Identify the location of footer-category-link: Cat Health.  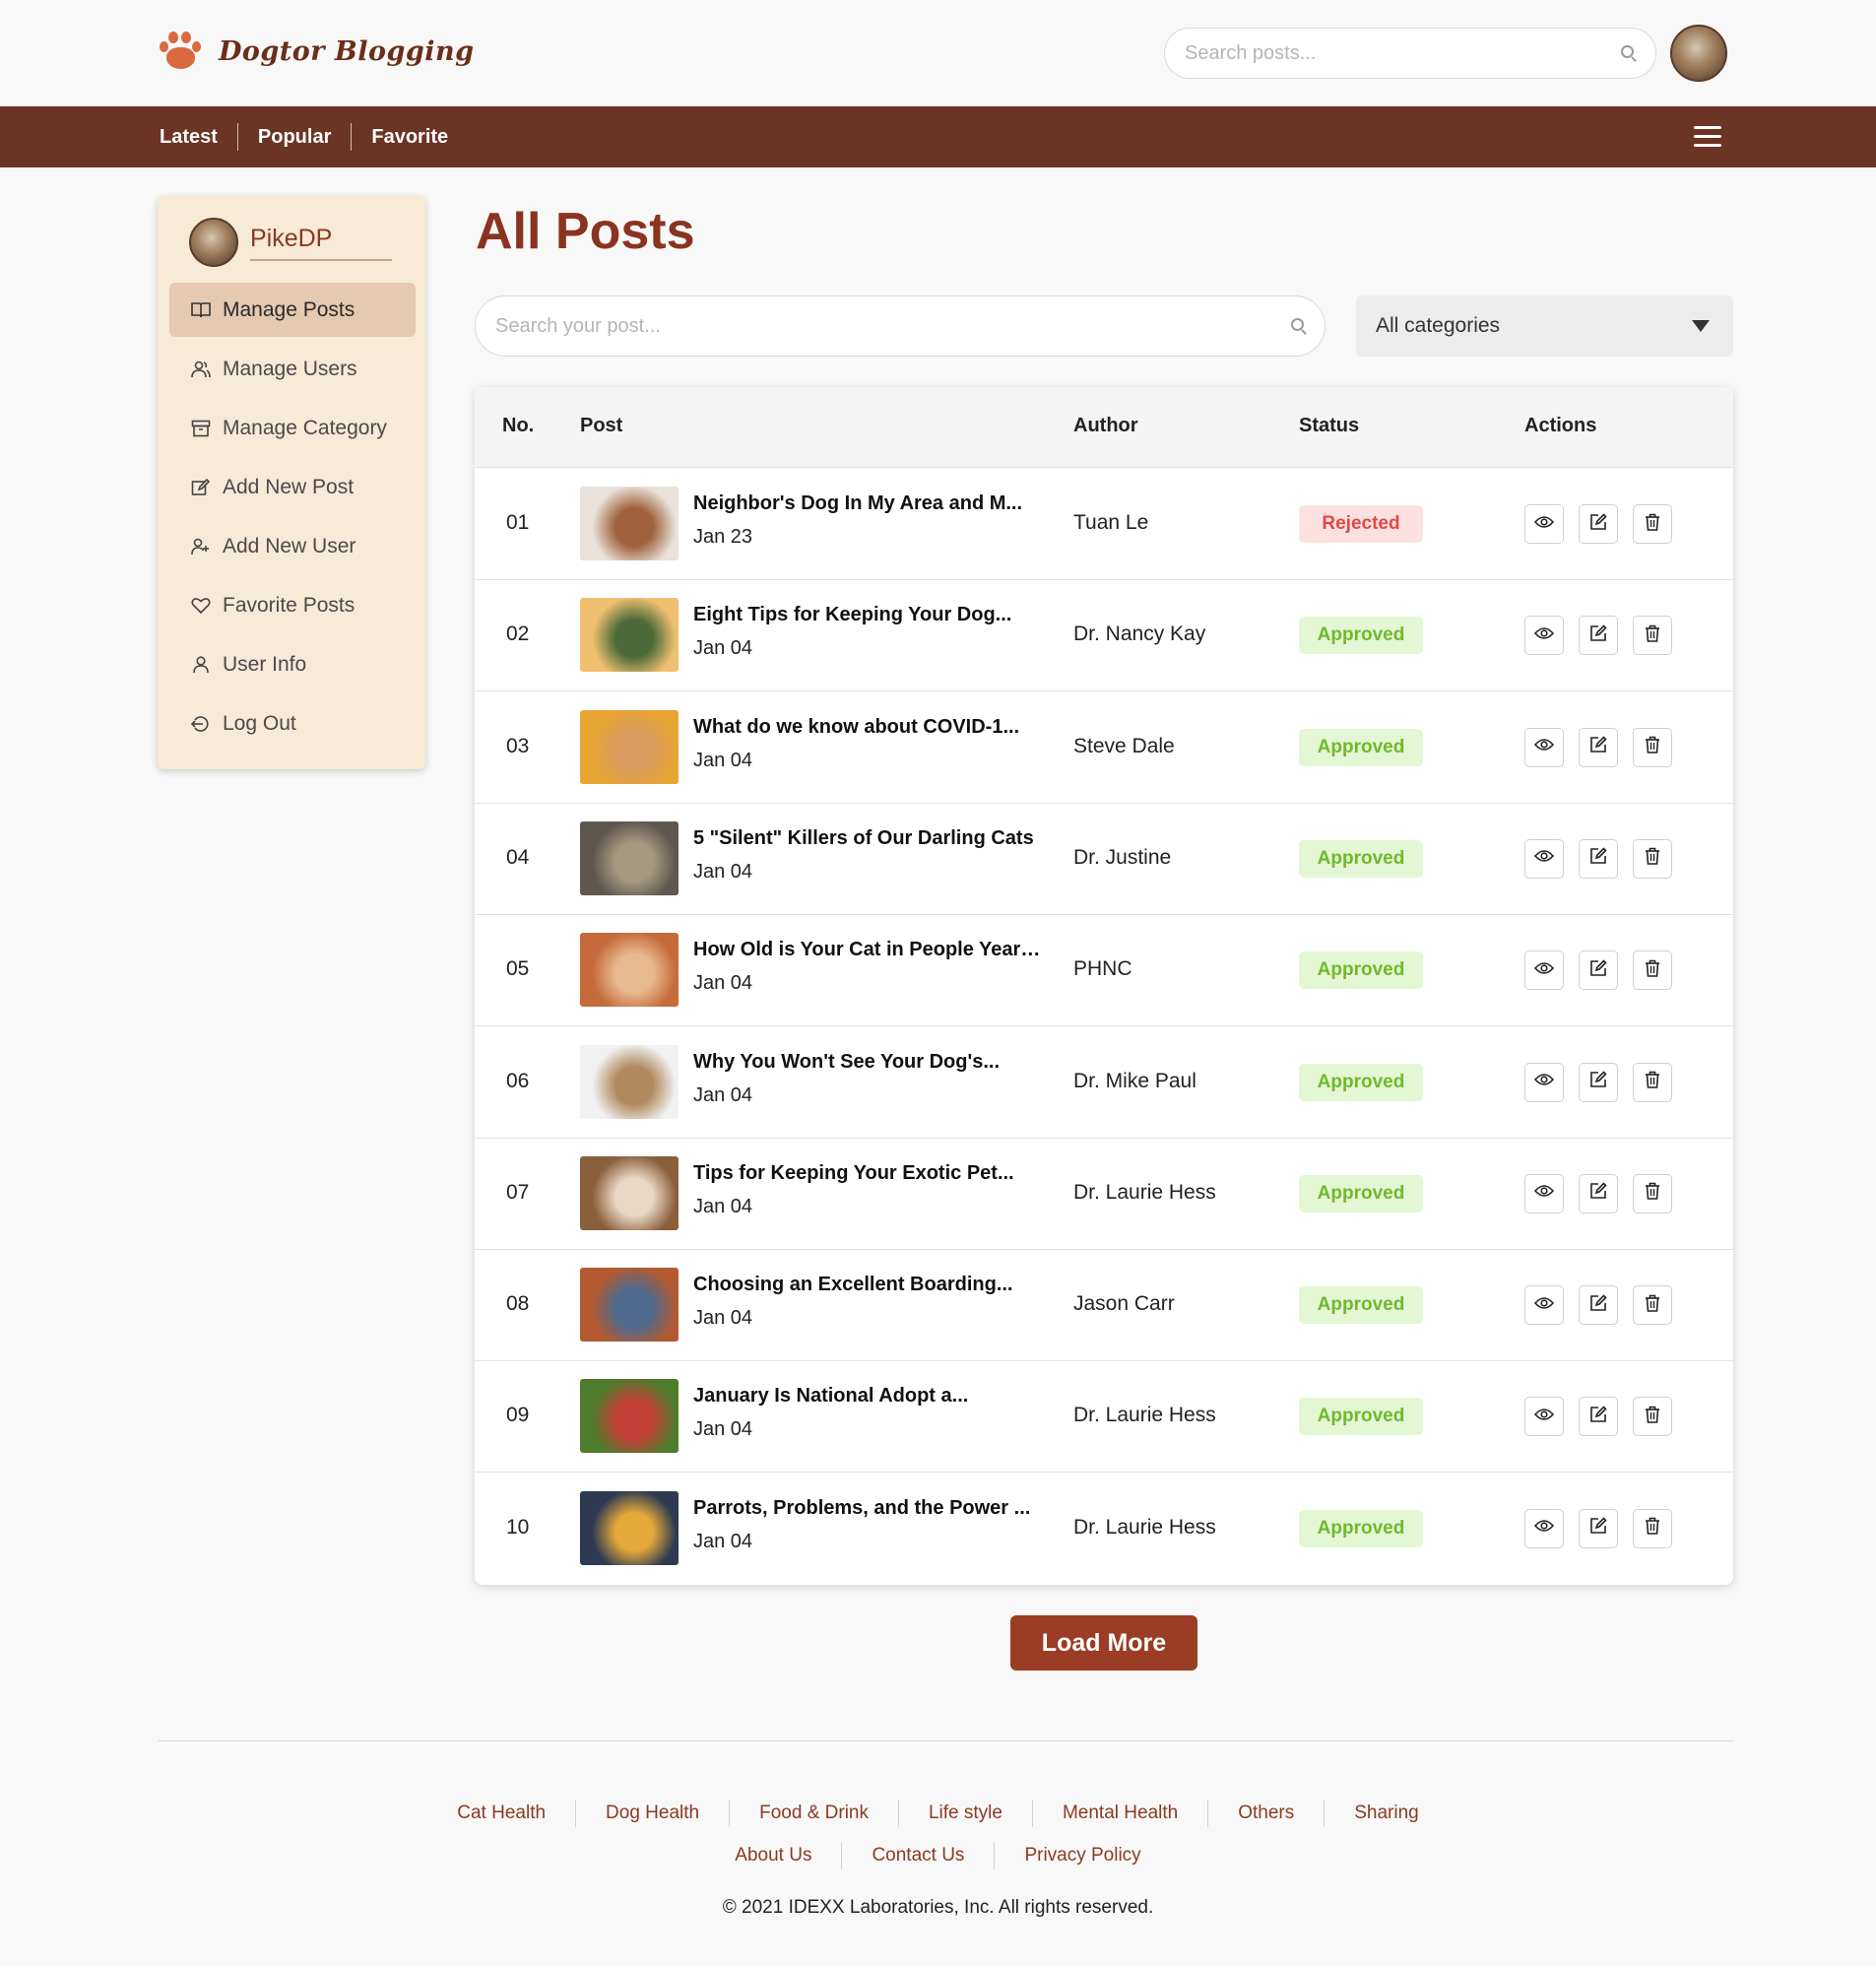
(501, 1813).